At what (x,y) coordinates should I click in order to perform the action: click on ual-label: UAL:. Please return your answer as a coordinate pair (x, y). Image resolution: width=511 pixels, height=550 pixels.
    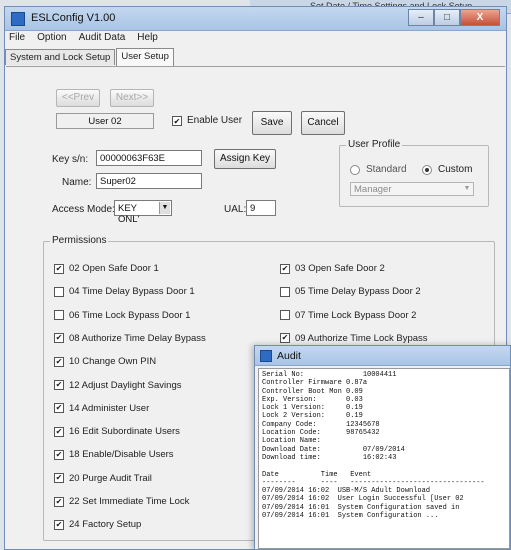
    Looking at the image, I should click on (235, 209).